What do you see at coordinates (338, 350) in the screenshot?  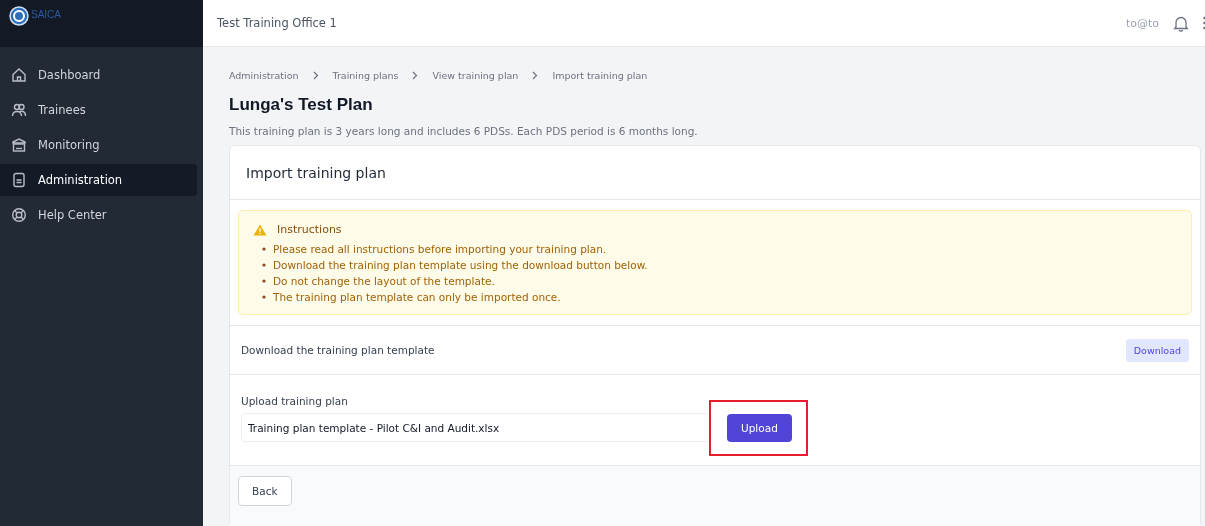 I see `download-label: Download the training plan template` at bounding box center [338, 350].